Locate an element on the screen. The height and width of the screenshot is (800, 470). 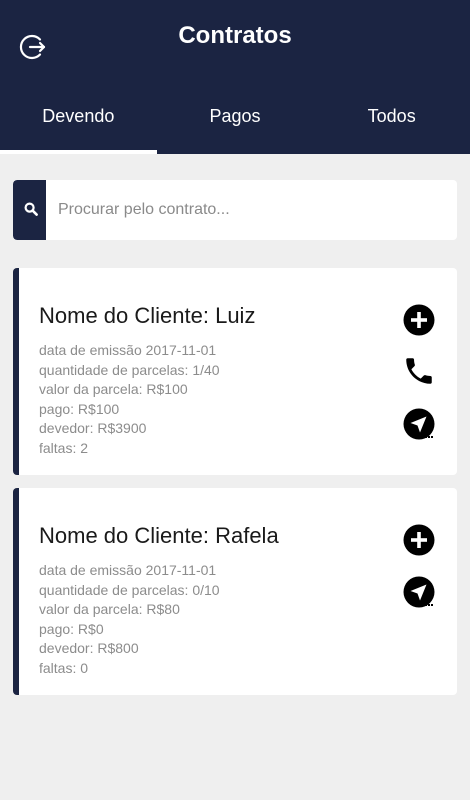
search-button is located at coordinates (29, 210).